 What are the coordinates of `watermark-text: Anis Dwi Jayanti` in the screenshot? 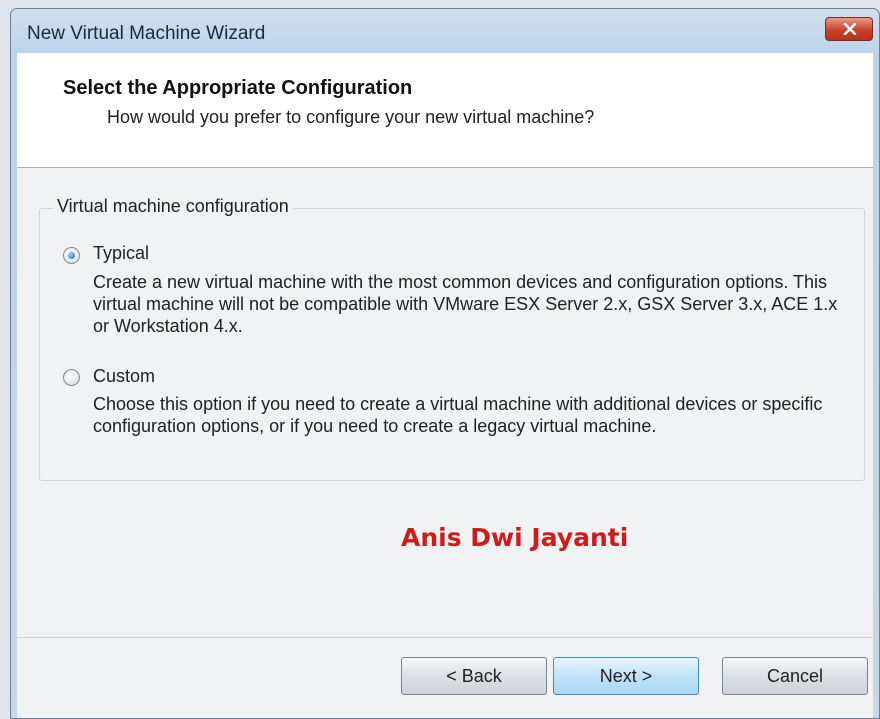 It's located at (515, 537).